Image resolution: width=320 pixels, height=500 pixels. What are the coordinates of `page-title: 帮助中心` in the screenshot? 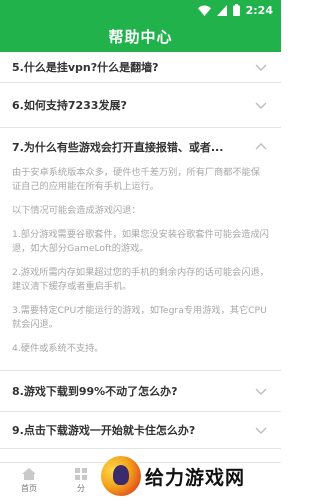 It's located at (140, 36).